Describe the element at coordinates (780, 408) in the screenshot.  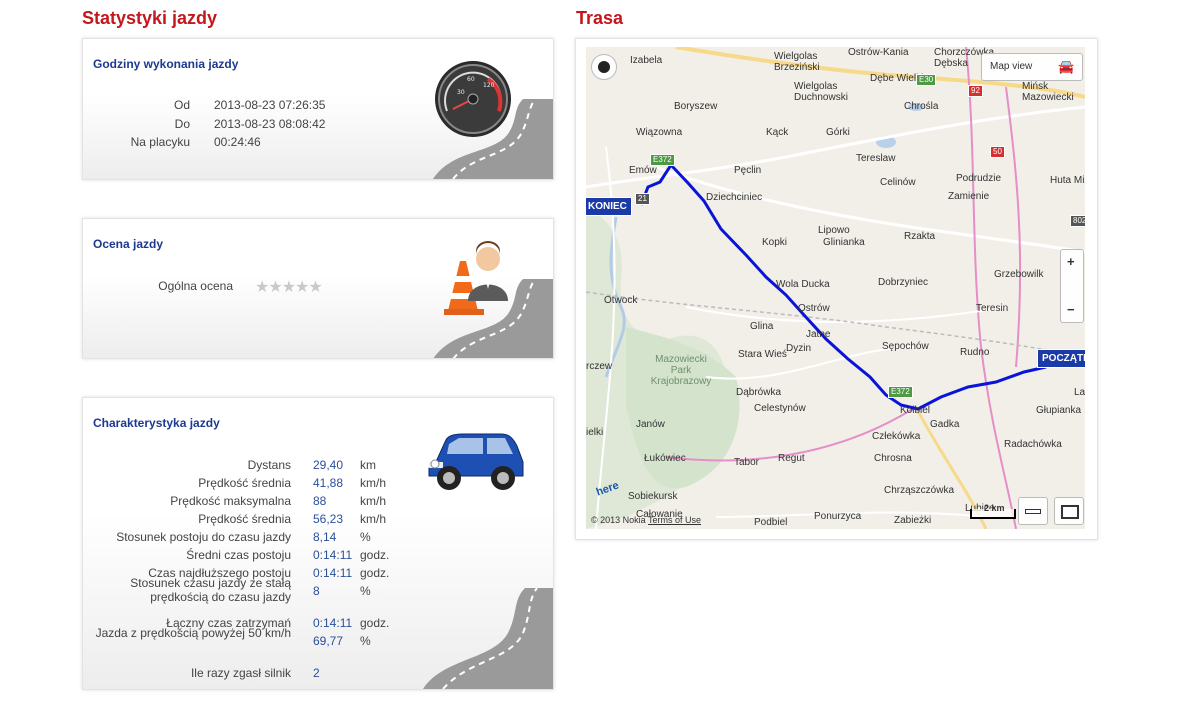
I see `map-place-label: Celestynów` at that location.